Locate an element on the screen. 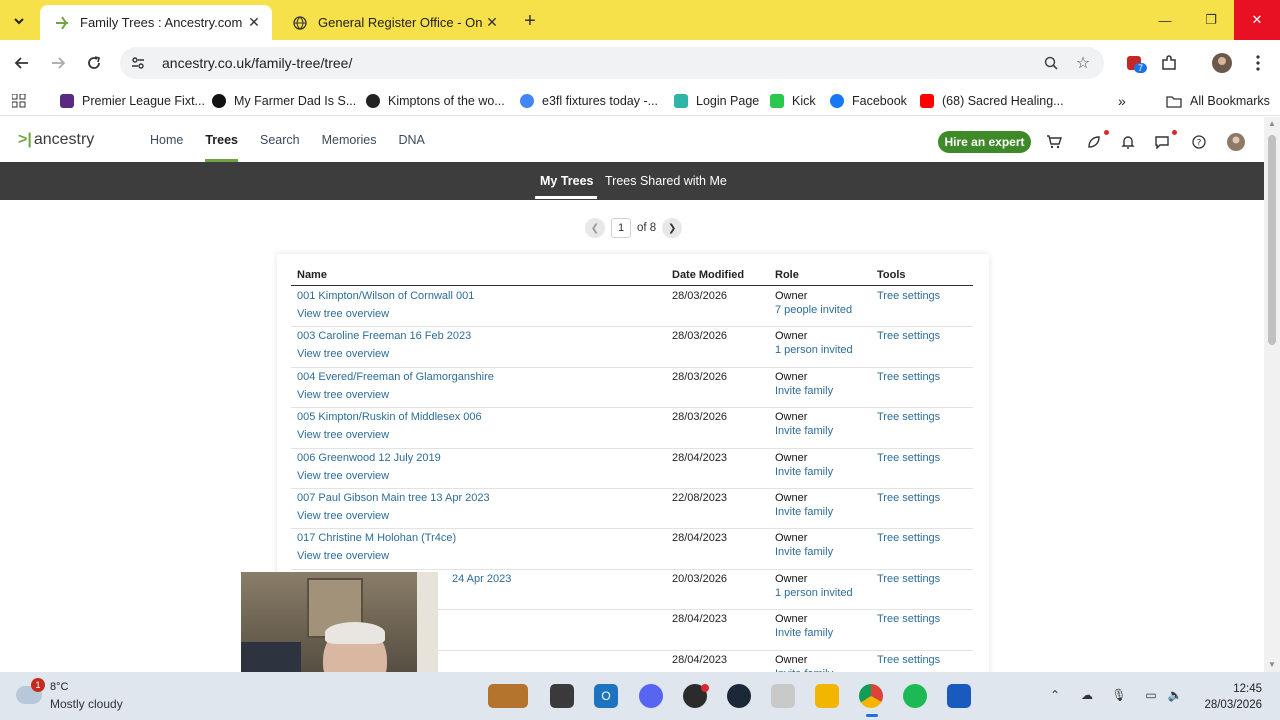 The width and height of the screenshot is (1280, 720). volume-icon: 🔈 is located at coordinates (1175, 695).